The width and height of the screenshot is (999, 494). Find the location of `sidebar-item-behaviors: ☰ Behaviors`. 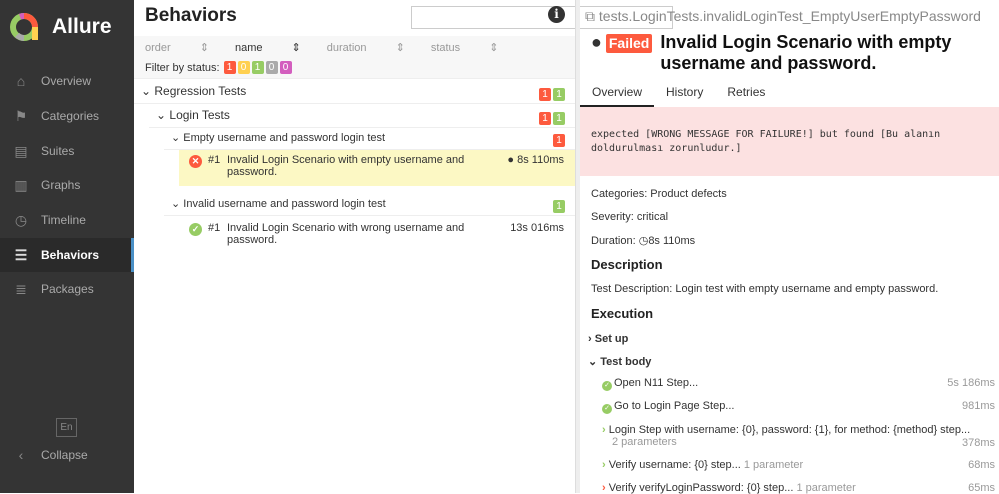

sidebar-item-behaviors: ☰ Behaviors is located at coordinates (67, 255).